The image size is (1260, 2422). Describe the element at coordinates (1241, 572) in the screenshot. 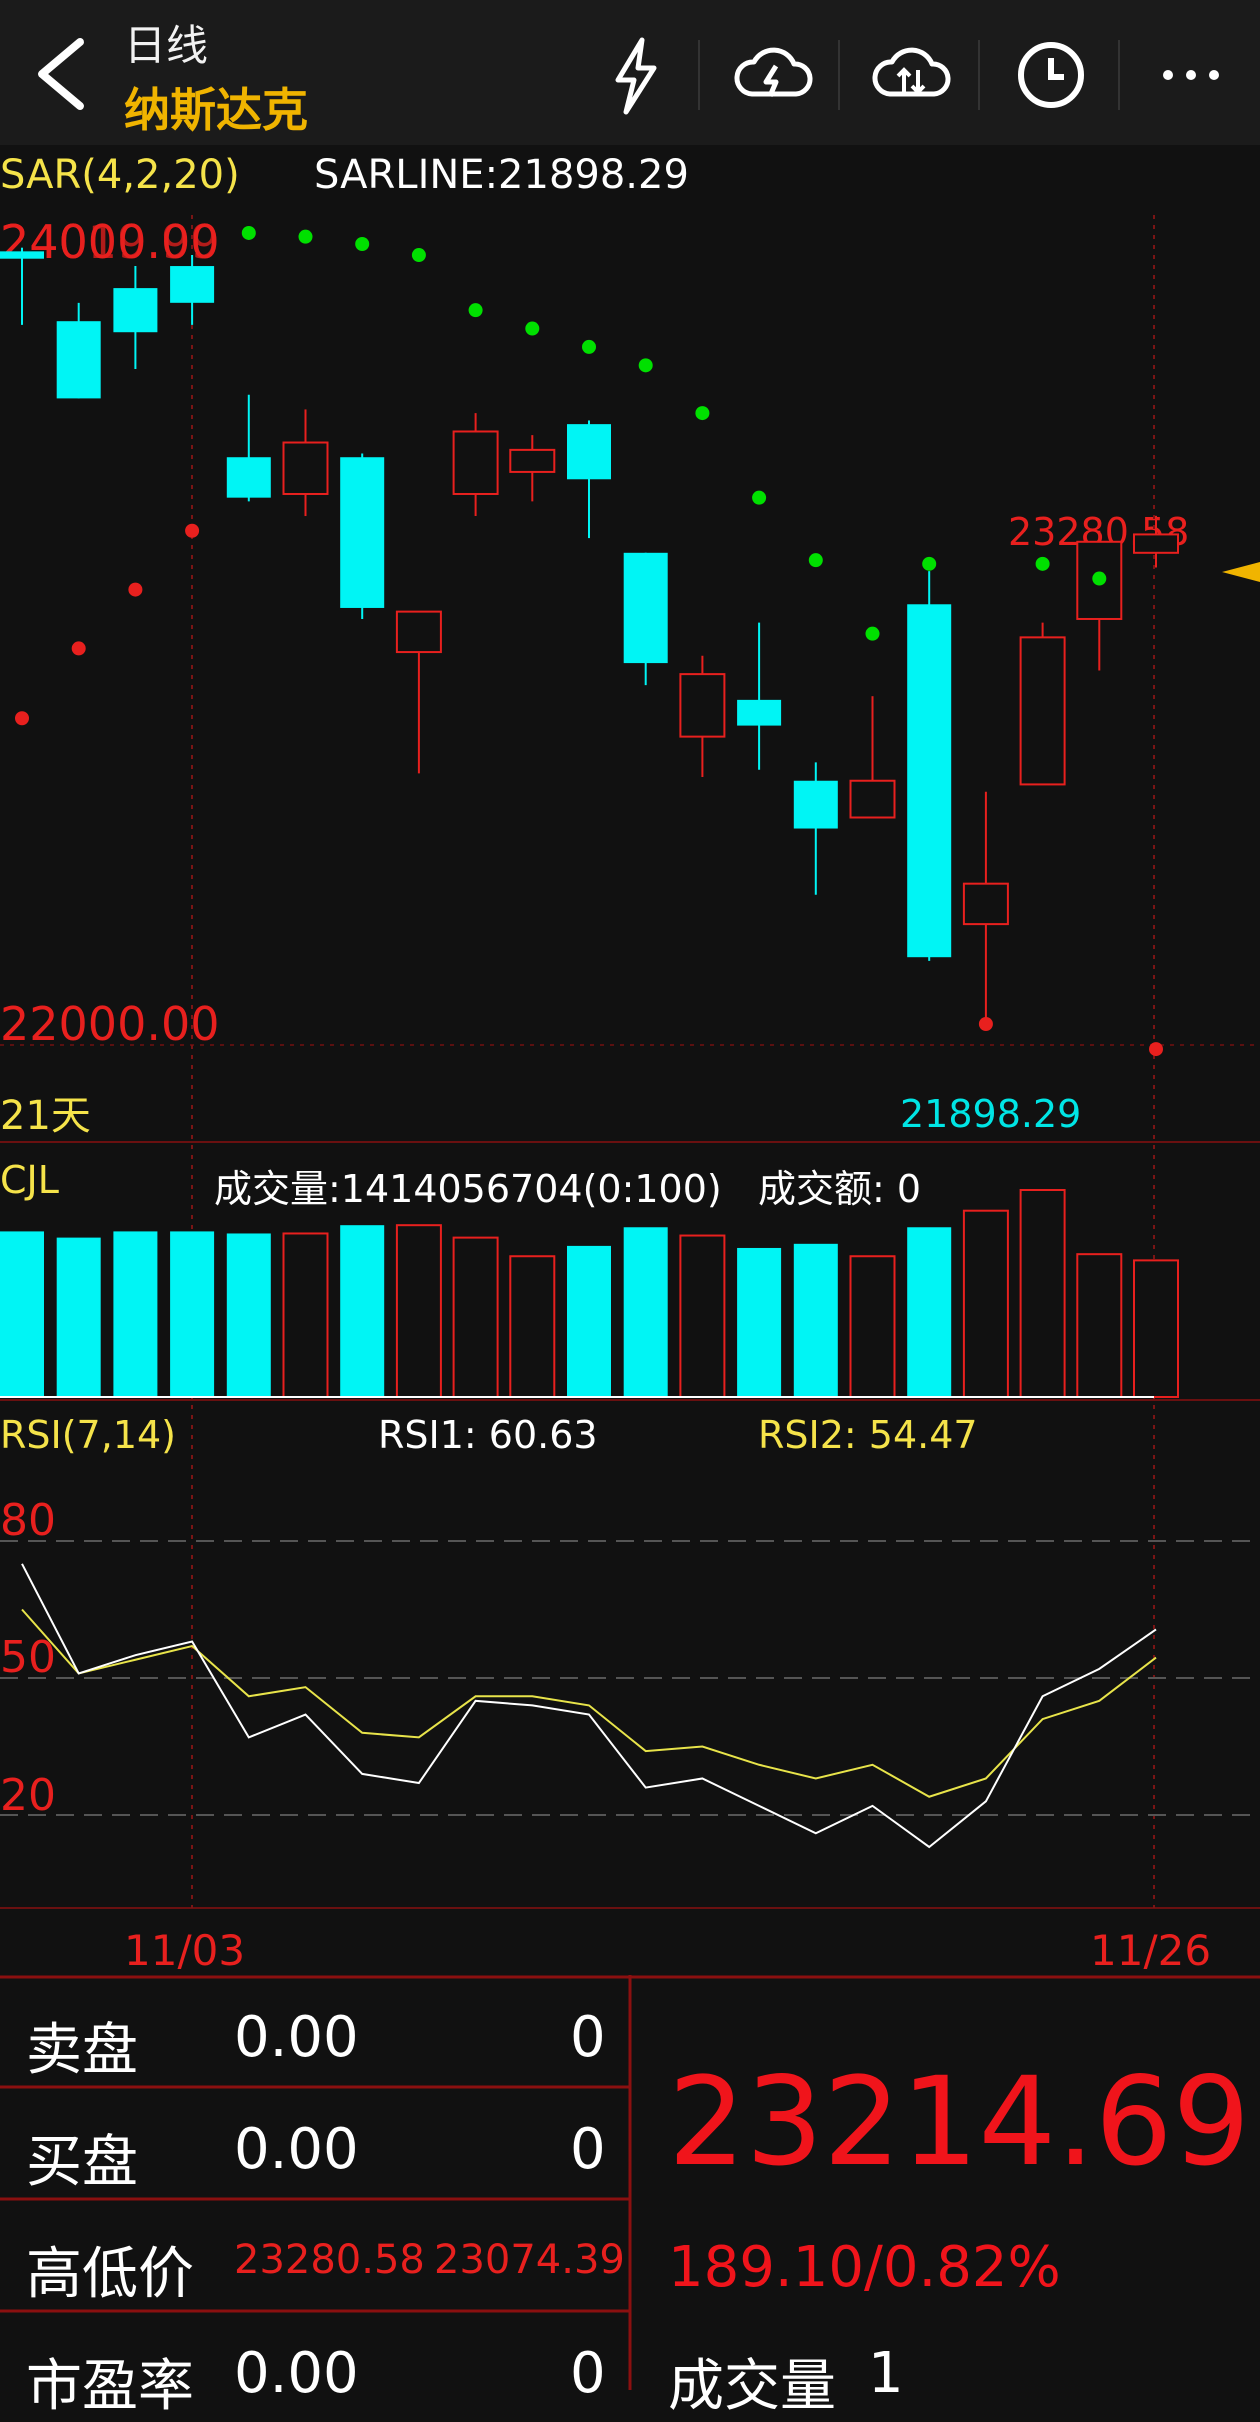

I see `current-price-marker` at that location.